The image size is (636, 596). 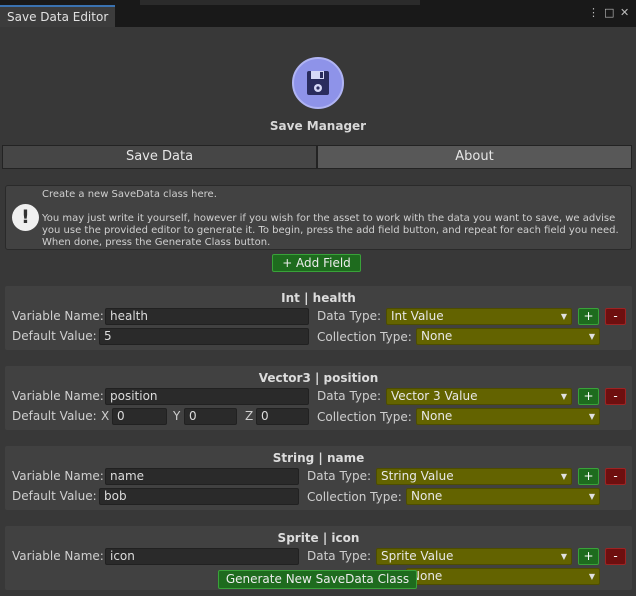 What do you see at coordinates (474, 476) in the screenshot?
I see `data-type-dropdown: String Value ▼` at bounding box center [474, 476].